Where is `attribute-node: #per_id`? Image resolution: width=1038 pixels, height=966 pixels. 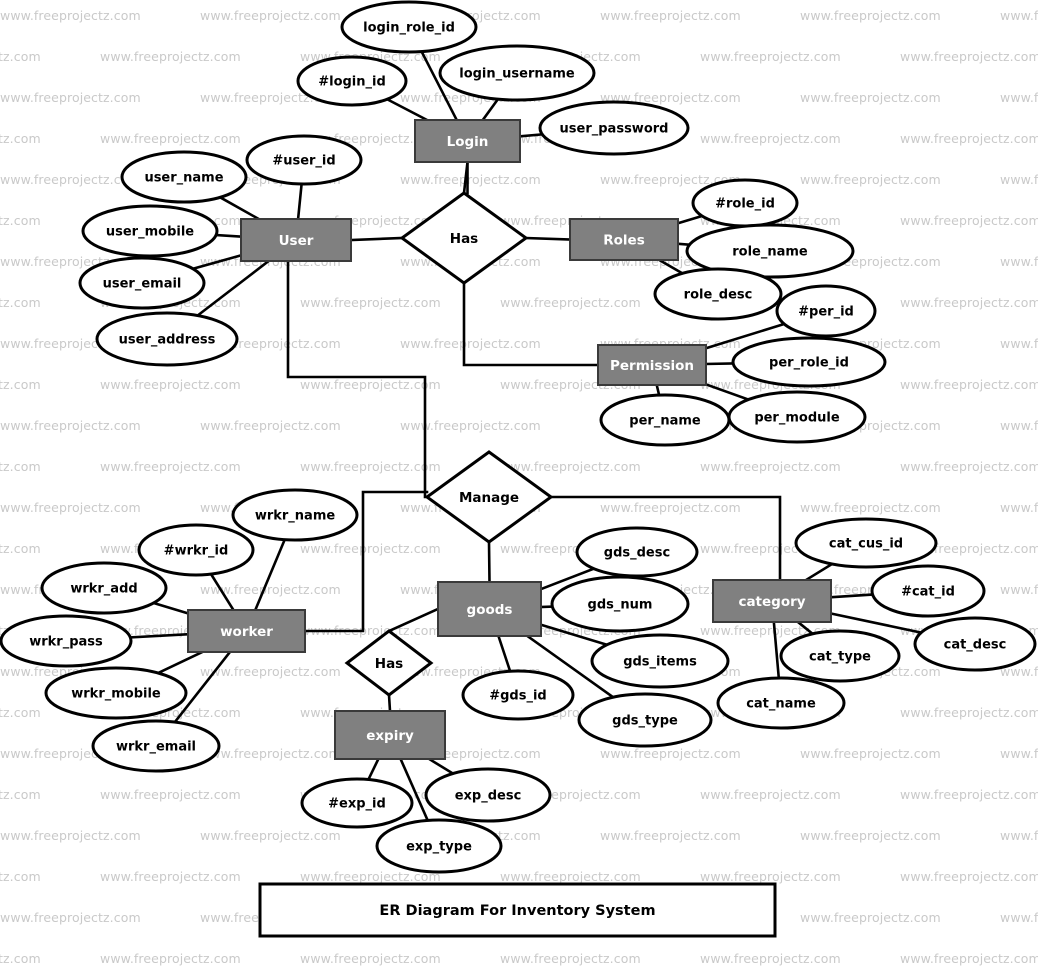
attribute-node: #per_id is located at coordinates (826, 311).